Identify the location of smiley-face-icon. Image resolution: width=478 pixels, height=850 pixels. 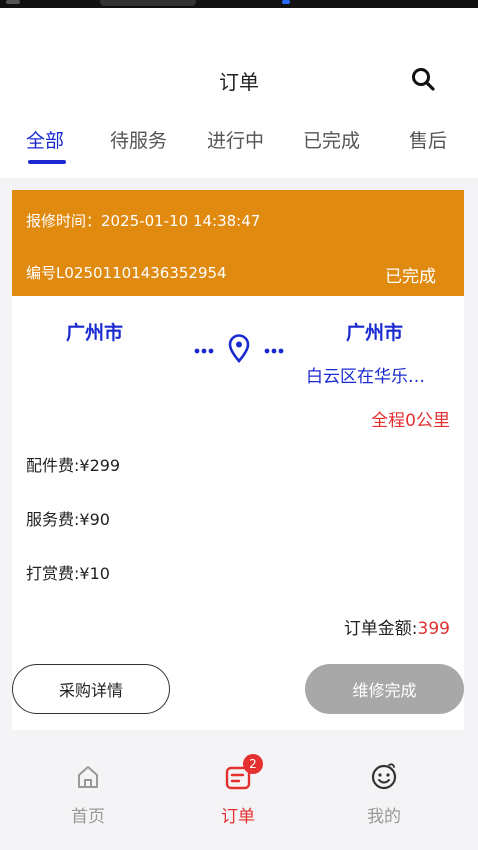
(384, 776).